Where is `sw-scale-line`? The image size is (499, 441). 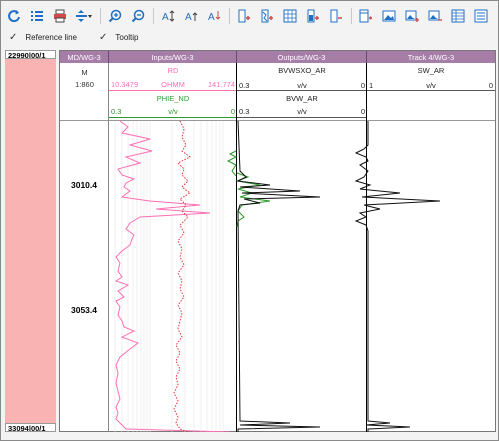 sw-scale-line is located at coordinates (431, 90).